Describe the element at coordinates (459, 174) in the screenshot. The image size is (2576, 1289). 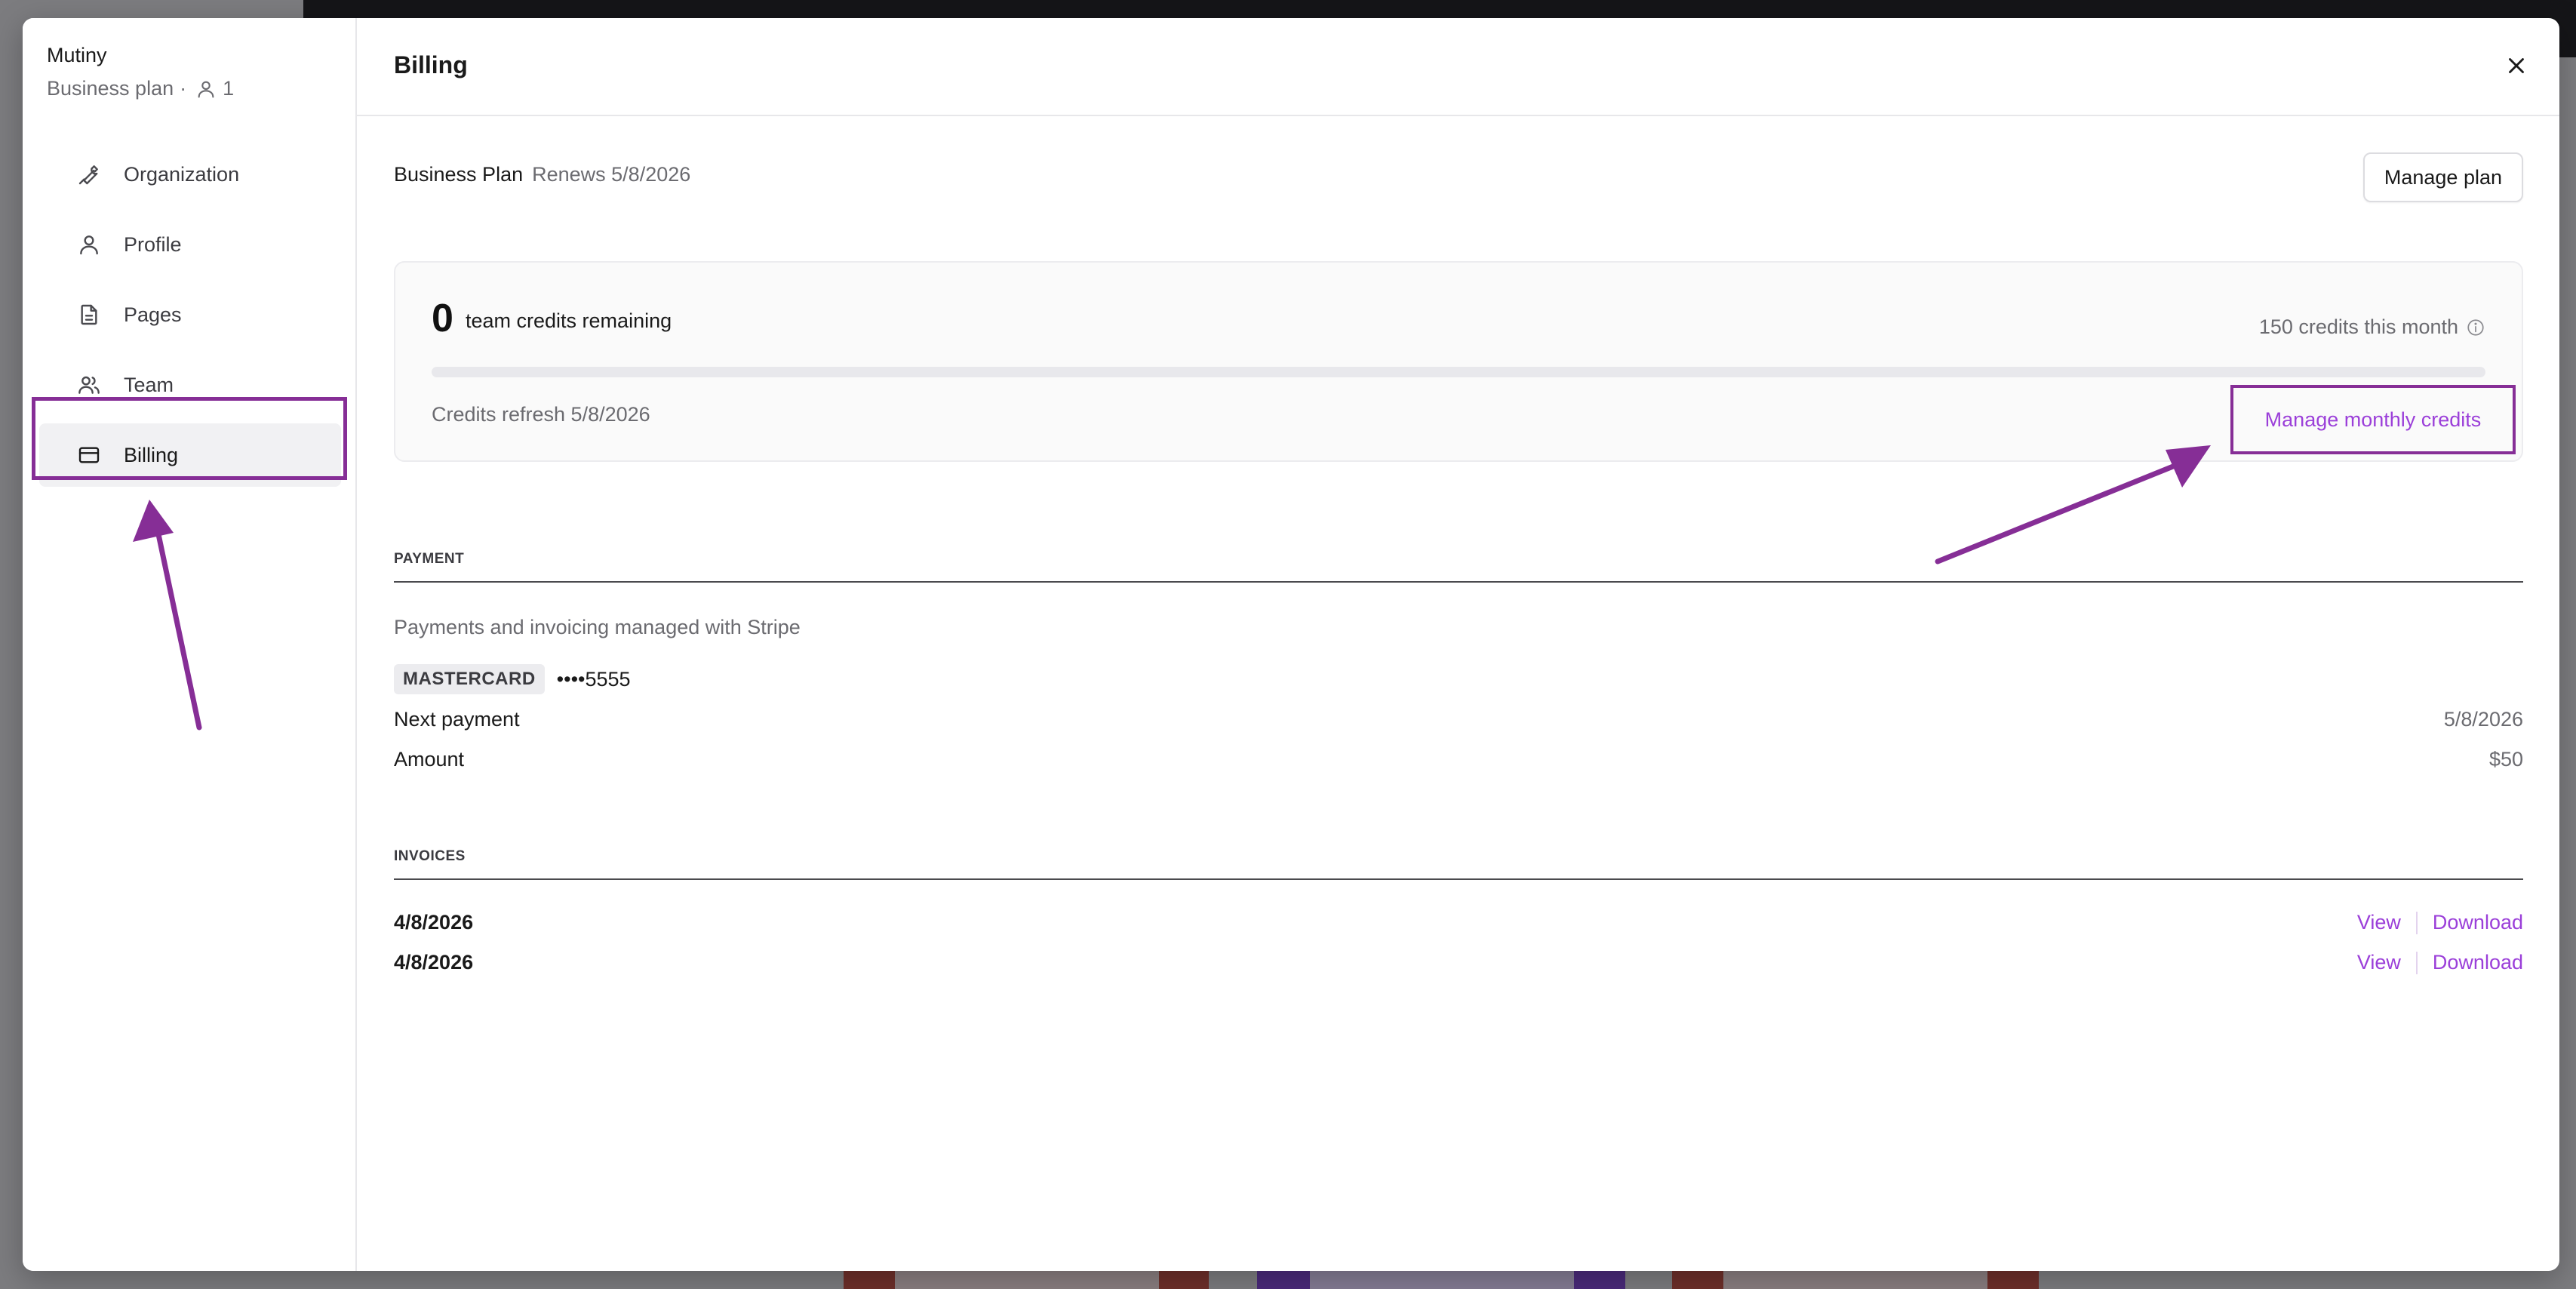
I see `plan-name: Business Plan` at that location.